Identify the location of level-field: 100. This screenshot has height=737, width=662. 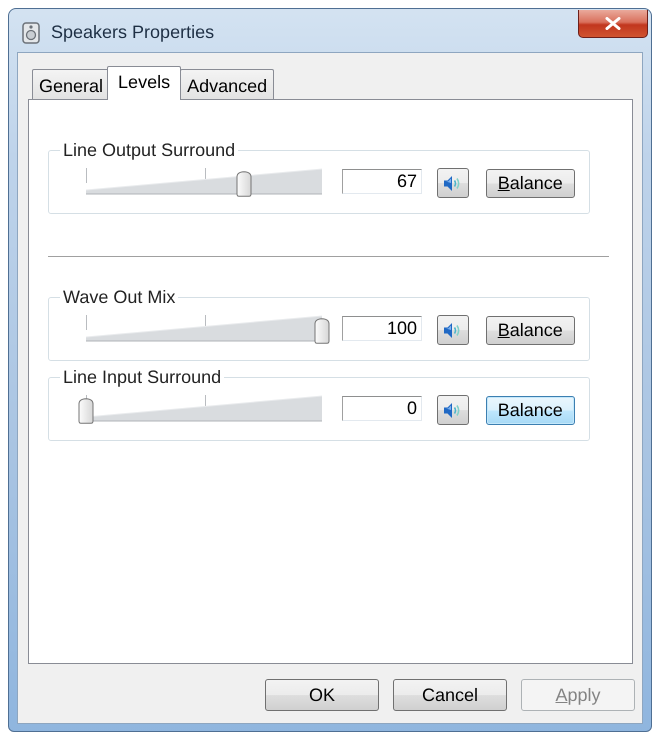
(382, 328).